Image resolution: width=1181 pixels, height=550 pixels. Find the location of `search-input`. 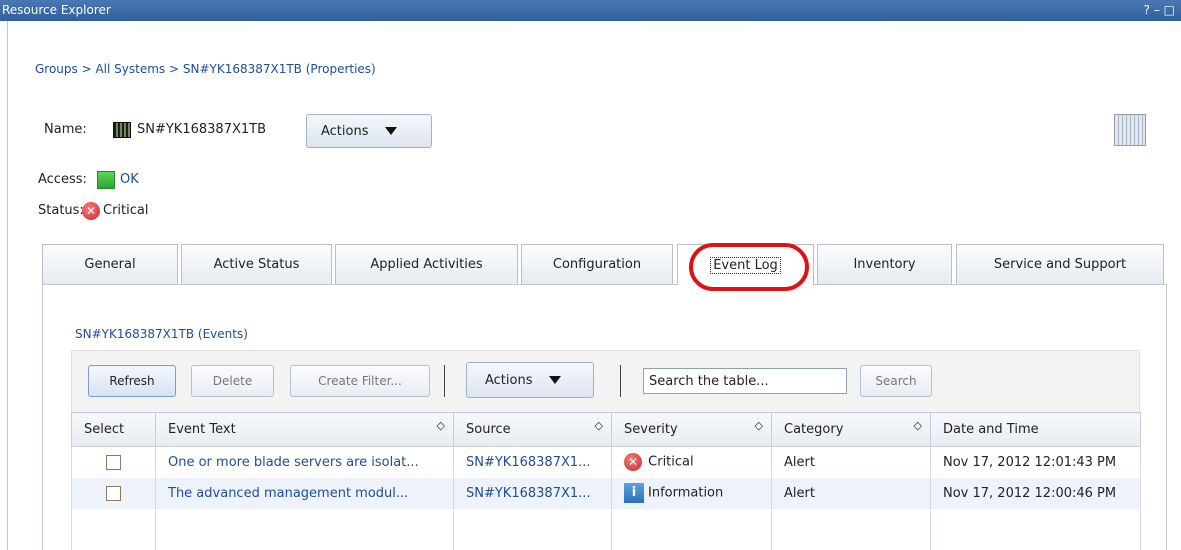

search-input is located at coordinates (745, 381).